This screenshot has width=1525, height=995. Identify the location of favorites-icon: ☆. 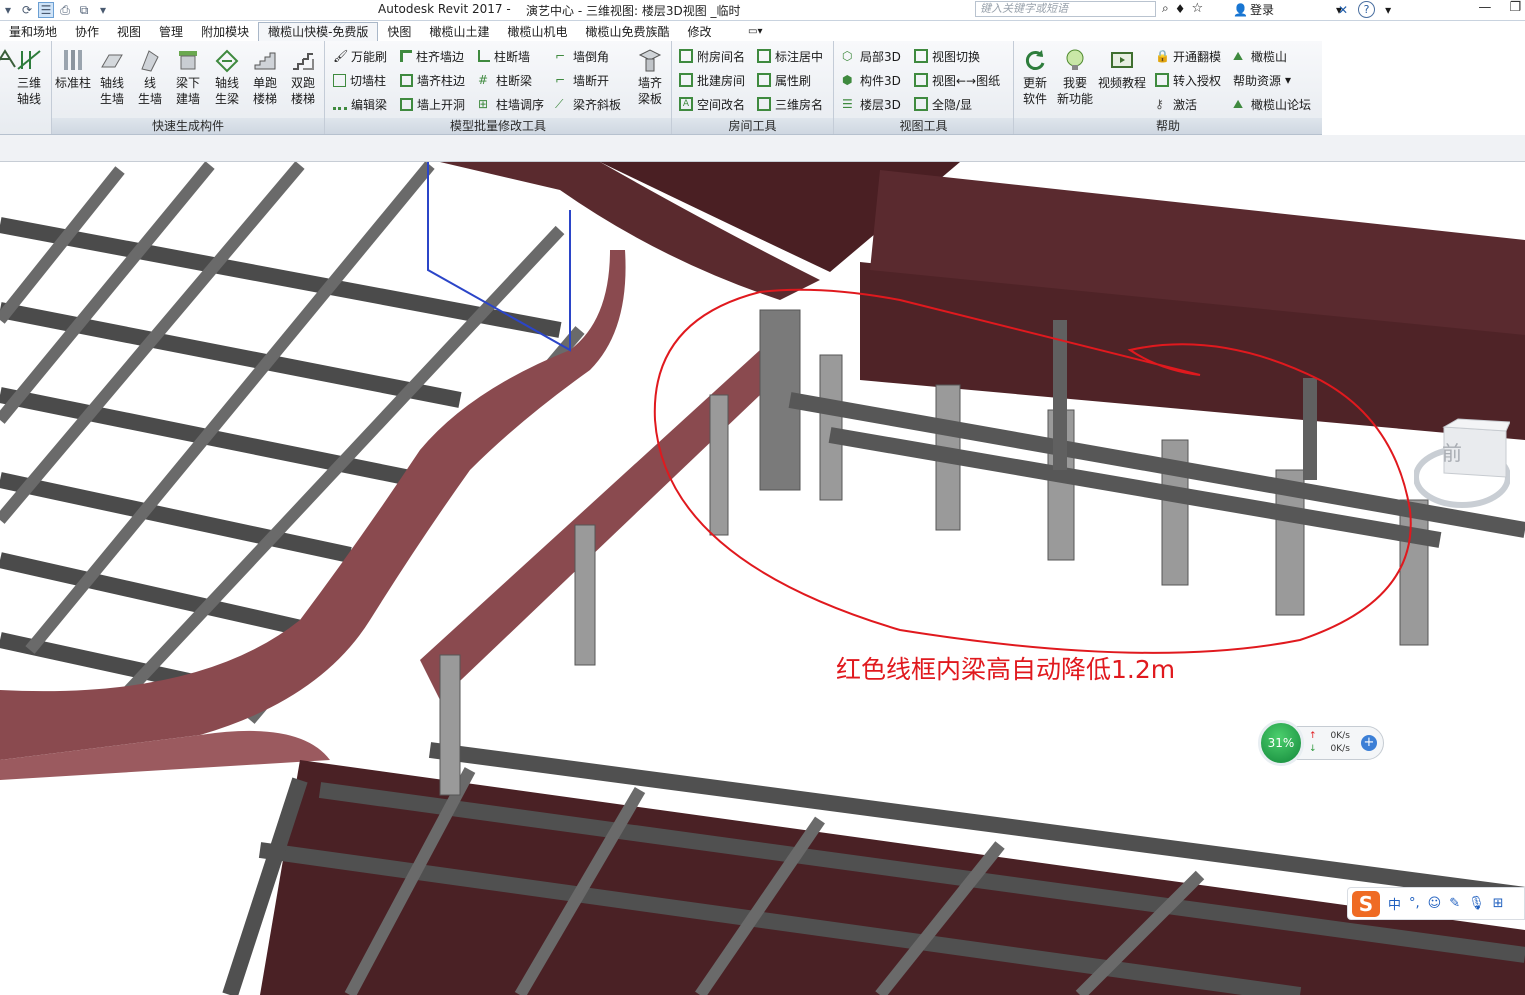
(1198, 8).